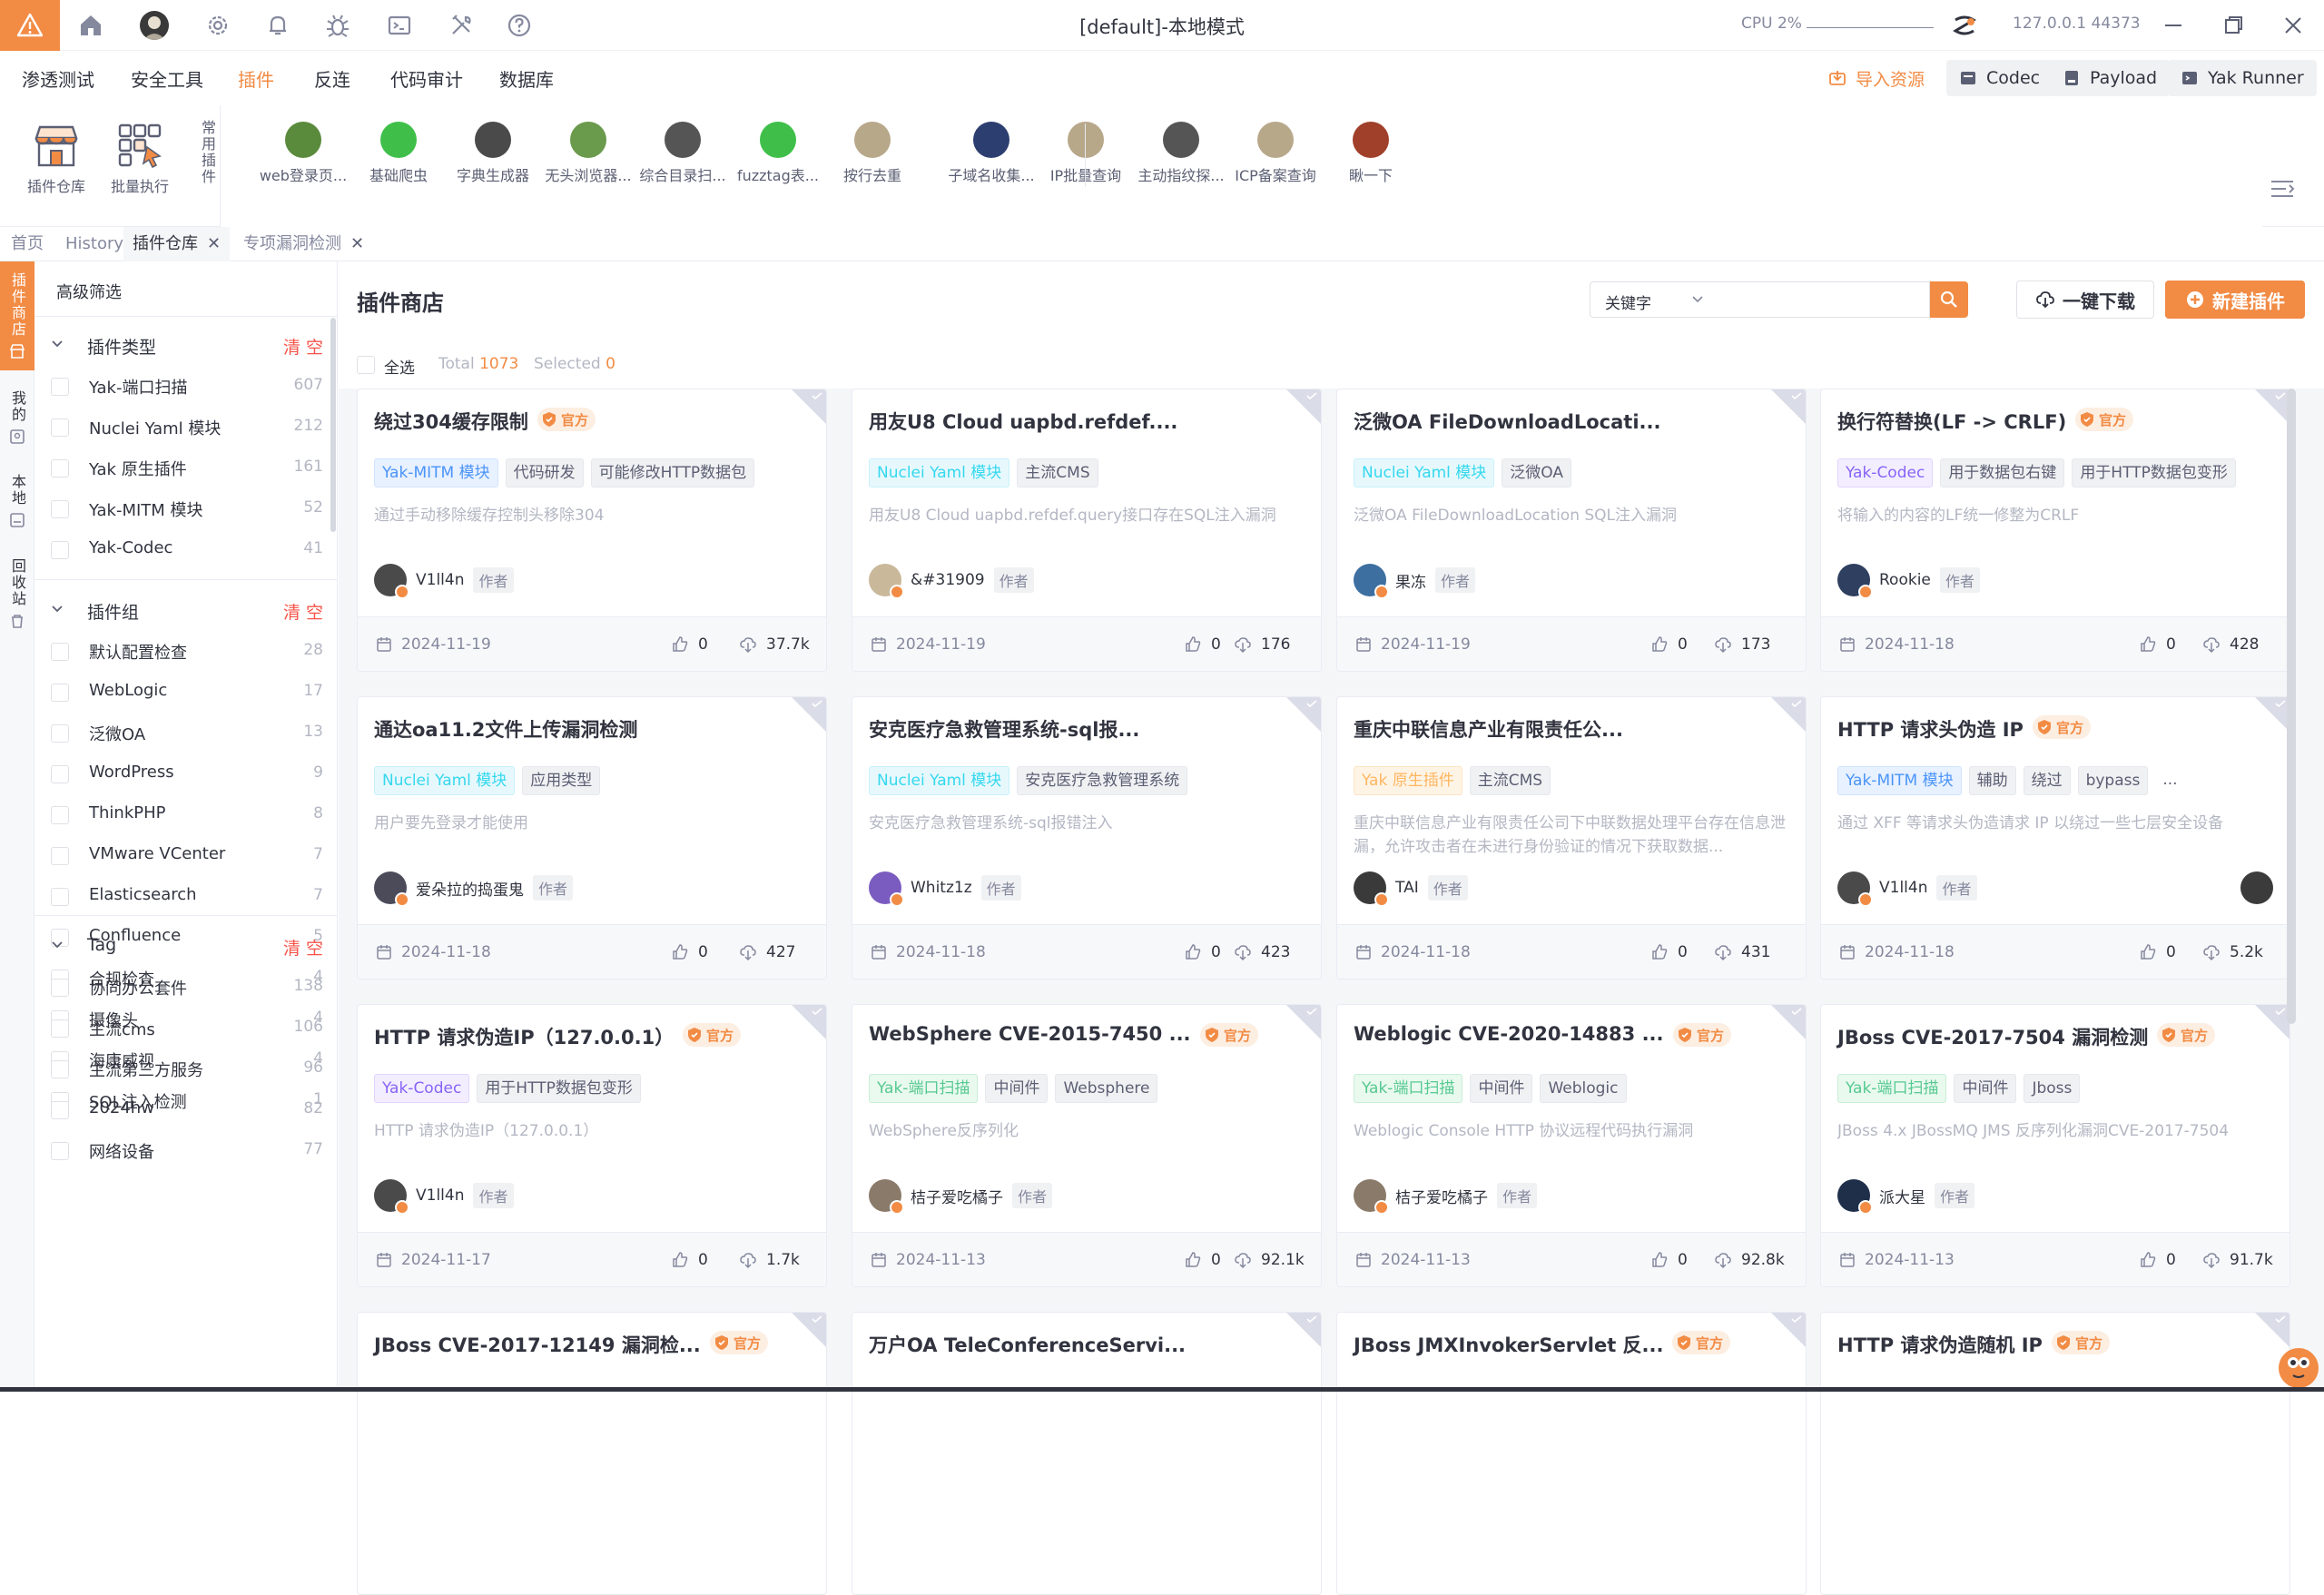 The width and height of the screenshot is (2324, 1595). Describe the element at coordinates (154, 26) in the screenshot. I see `user-avatar` at that location.